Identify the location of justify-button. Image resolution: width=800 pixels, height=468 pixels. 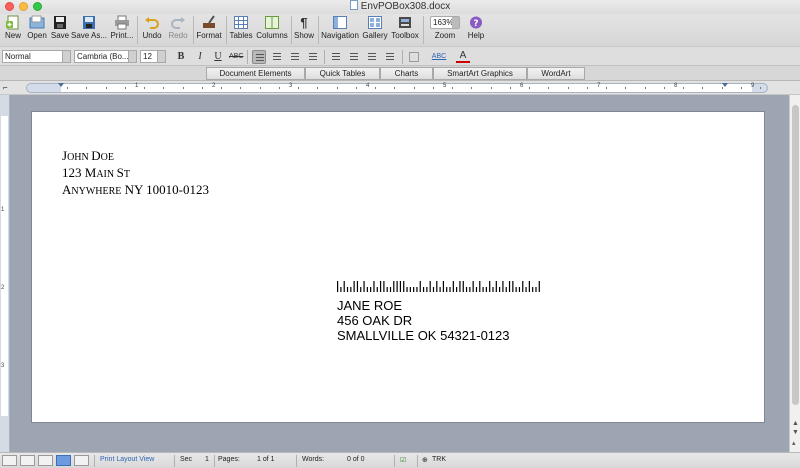
(313, 57).